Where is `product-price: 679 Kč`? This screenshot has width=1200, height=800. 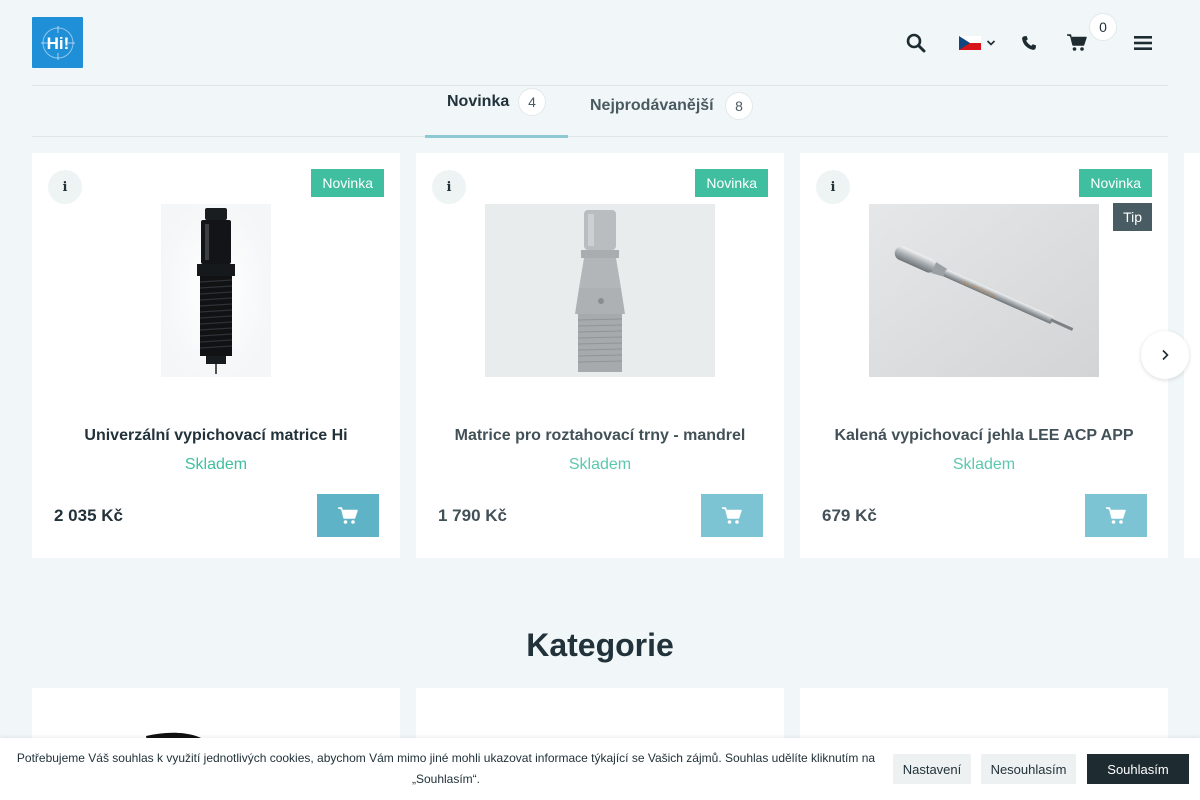 product-price: 679 Kč is located at coordinates (849, 515).